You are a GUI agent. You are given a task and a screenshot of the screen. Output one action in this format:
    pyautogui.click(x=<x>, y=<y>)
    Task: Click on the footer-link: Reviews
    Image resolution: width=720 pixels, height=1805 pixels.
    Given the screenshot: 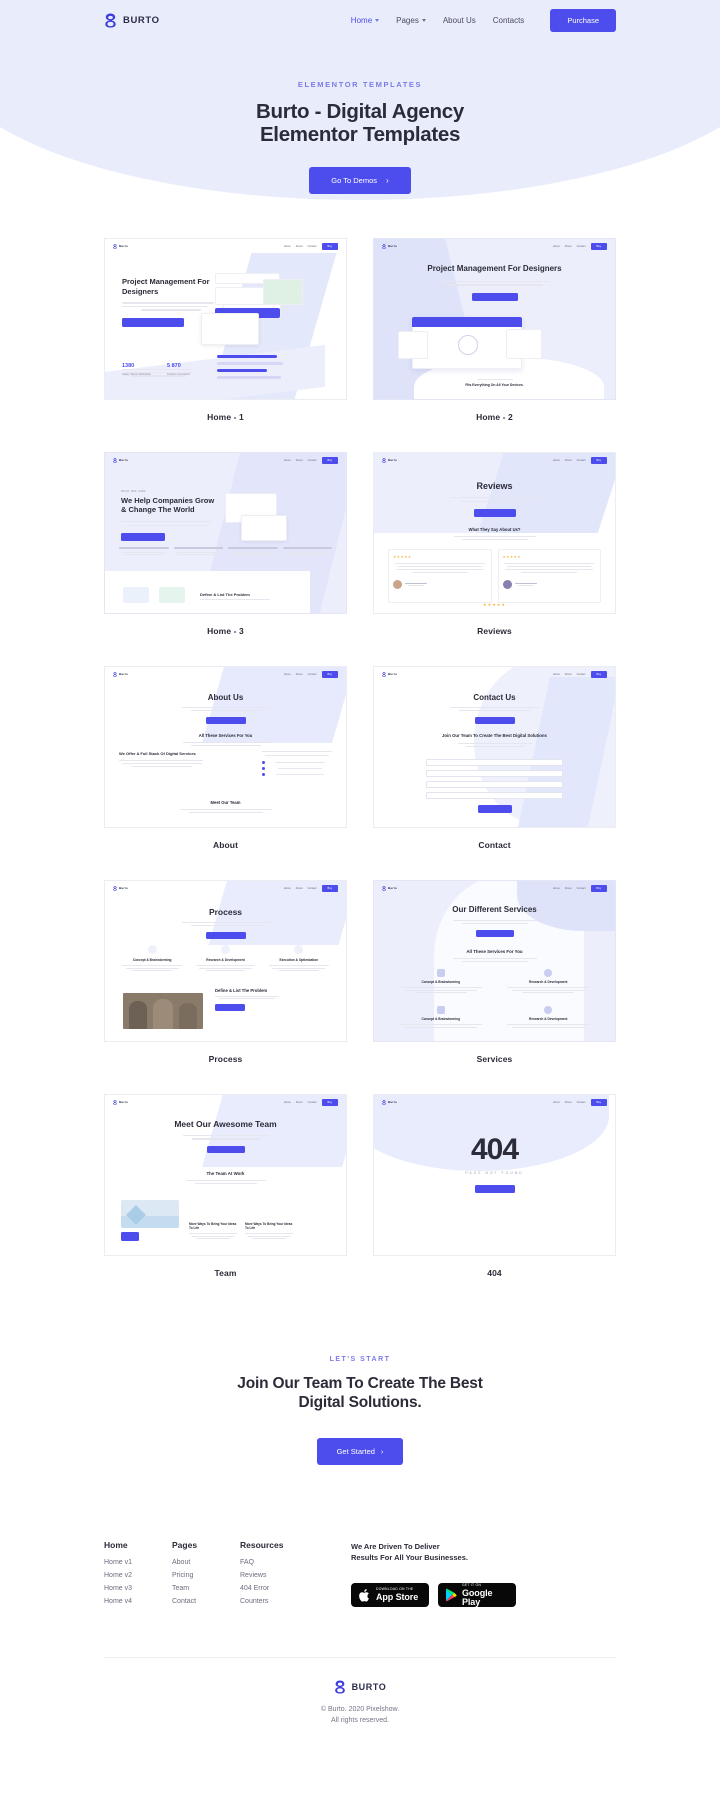 What is the action you would take?
    pyautogui.click(x=274, y=1575)
    